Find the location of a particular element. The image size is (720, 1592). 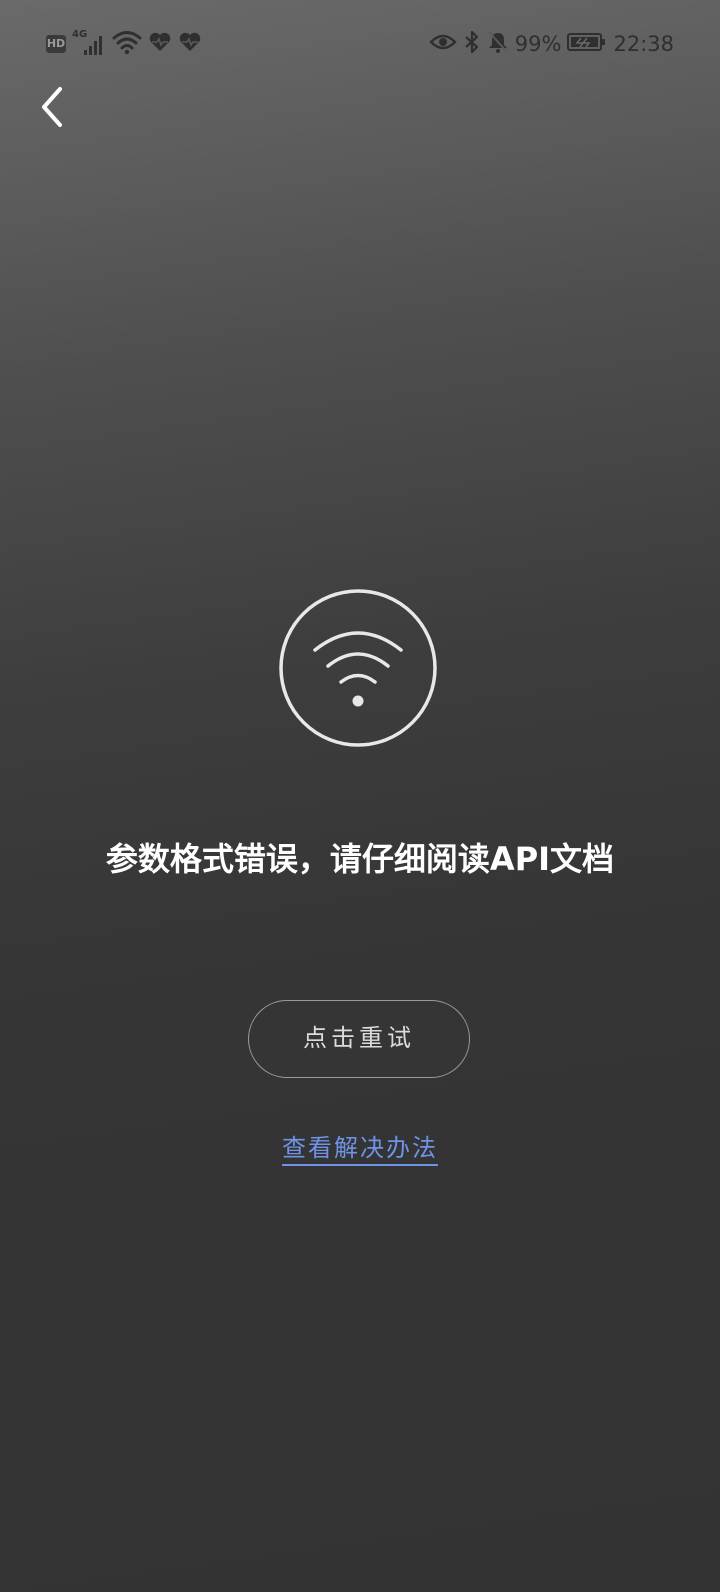

battery-percent: 99% is located at coordinates (538, 44).